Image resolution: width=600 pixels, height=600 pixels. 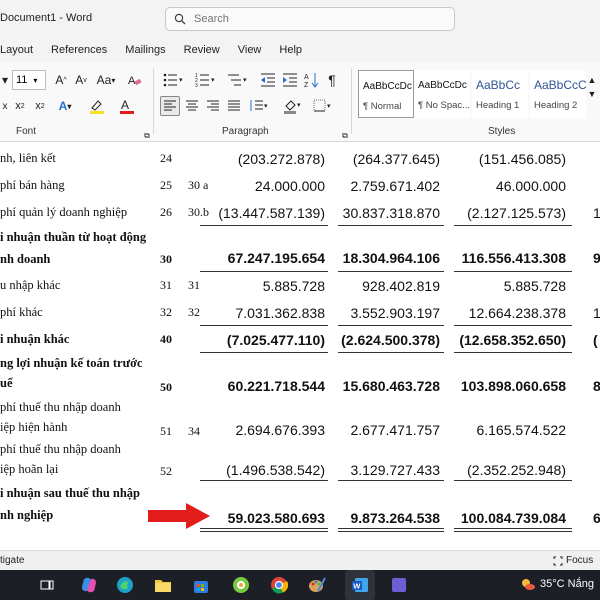 I want to click on clear-formatting-icon: A, so click(x=135, y=80).